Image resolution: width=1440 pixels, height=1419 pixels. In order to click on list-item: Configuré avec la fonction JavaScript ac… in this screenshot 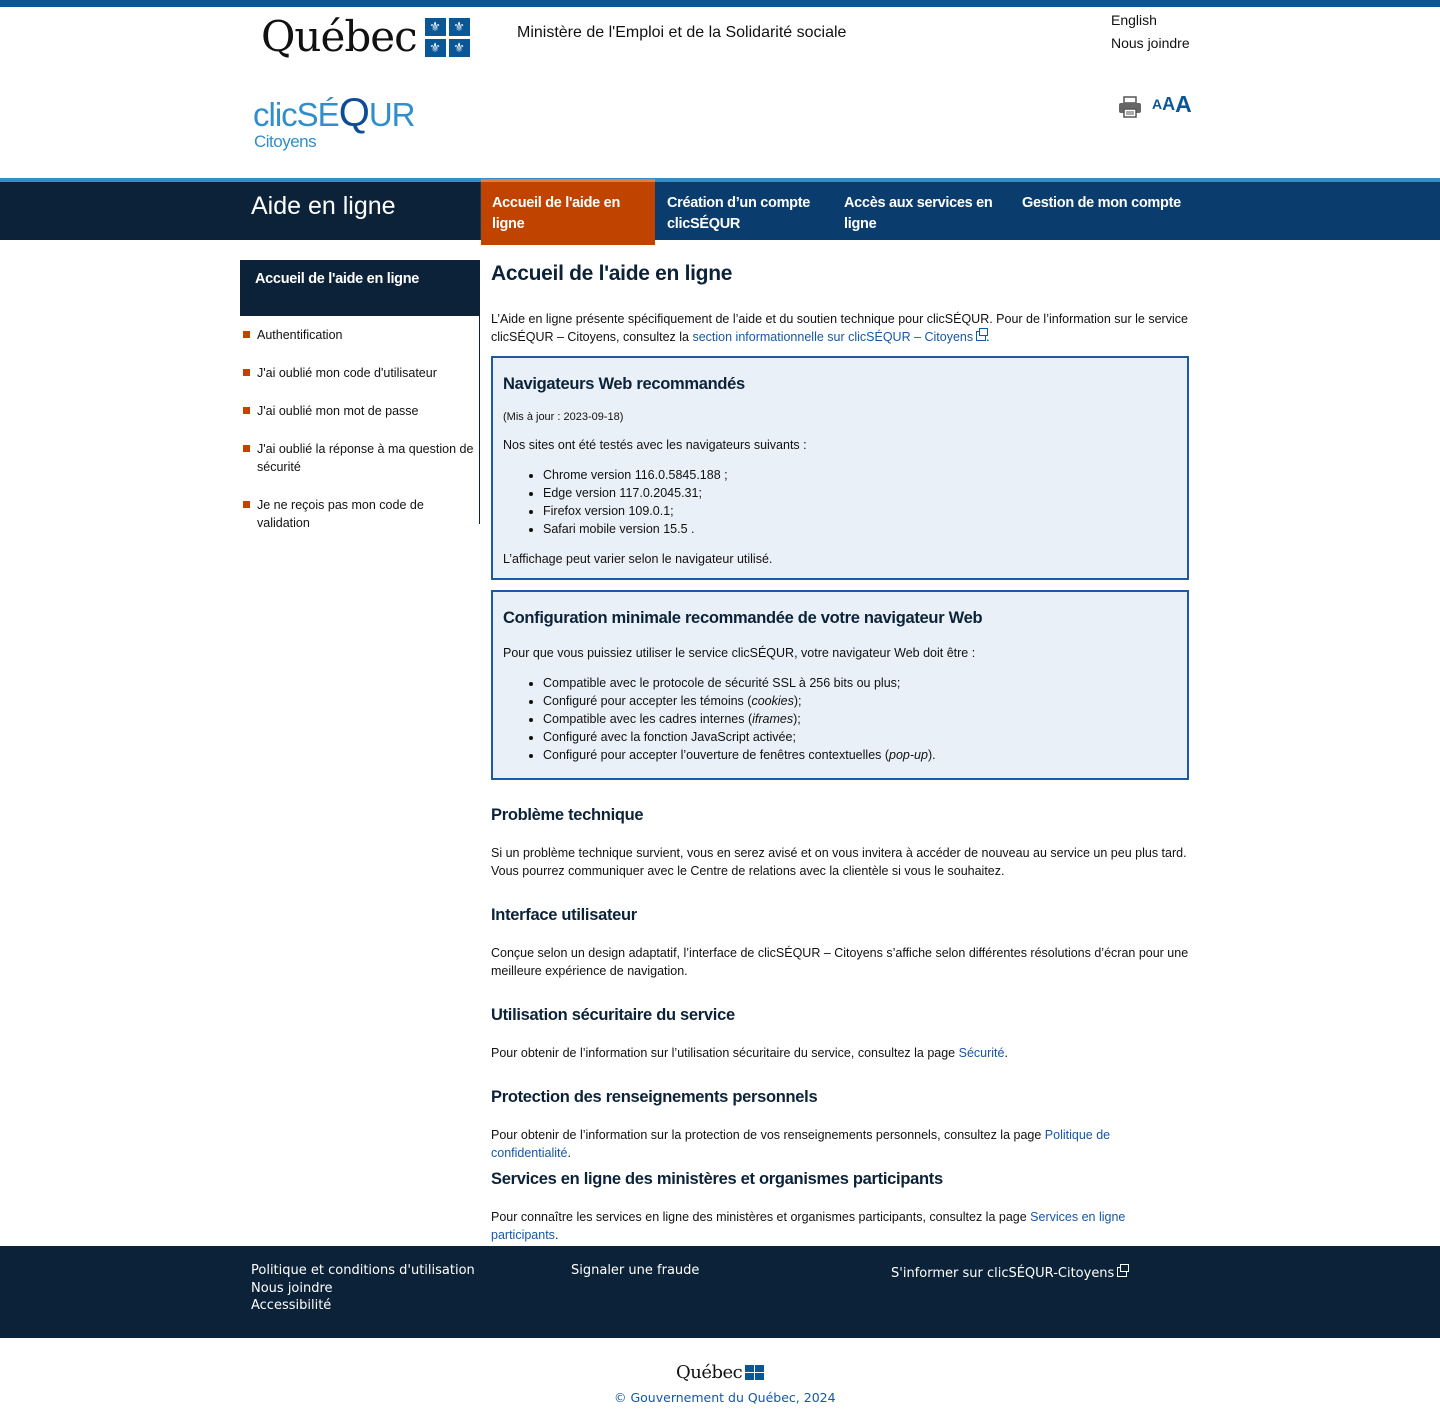, I will do `click(860, 737)`.